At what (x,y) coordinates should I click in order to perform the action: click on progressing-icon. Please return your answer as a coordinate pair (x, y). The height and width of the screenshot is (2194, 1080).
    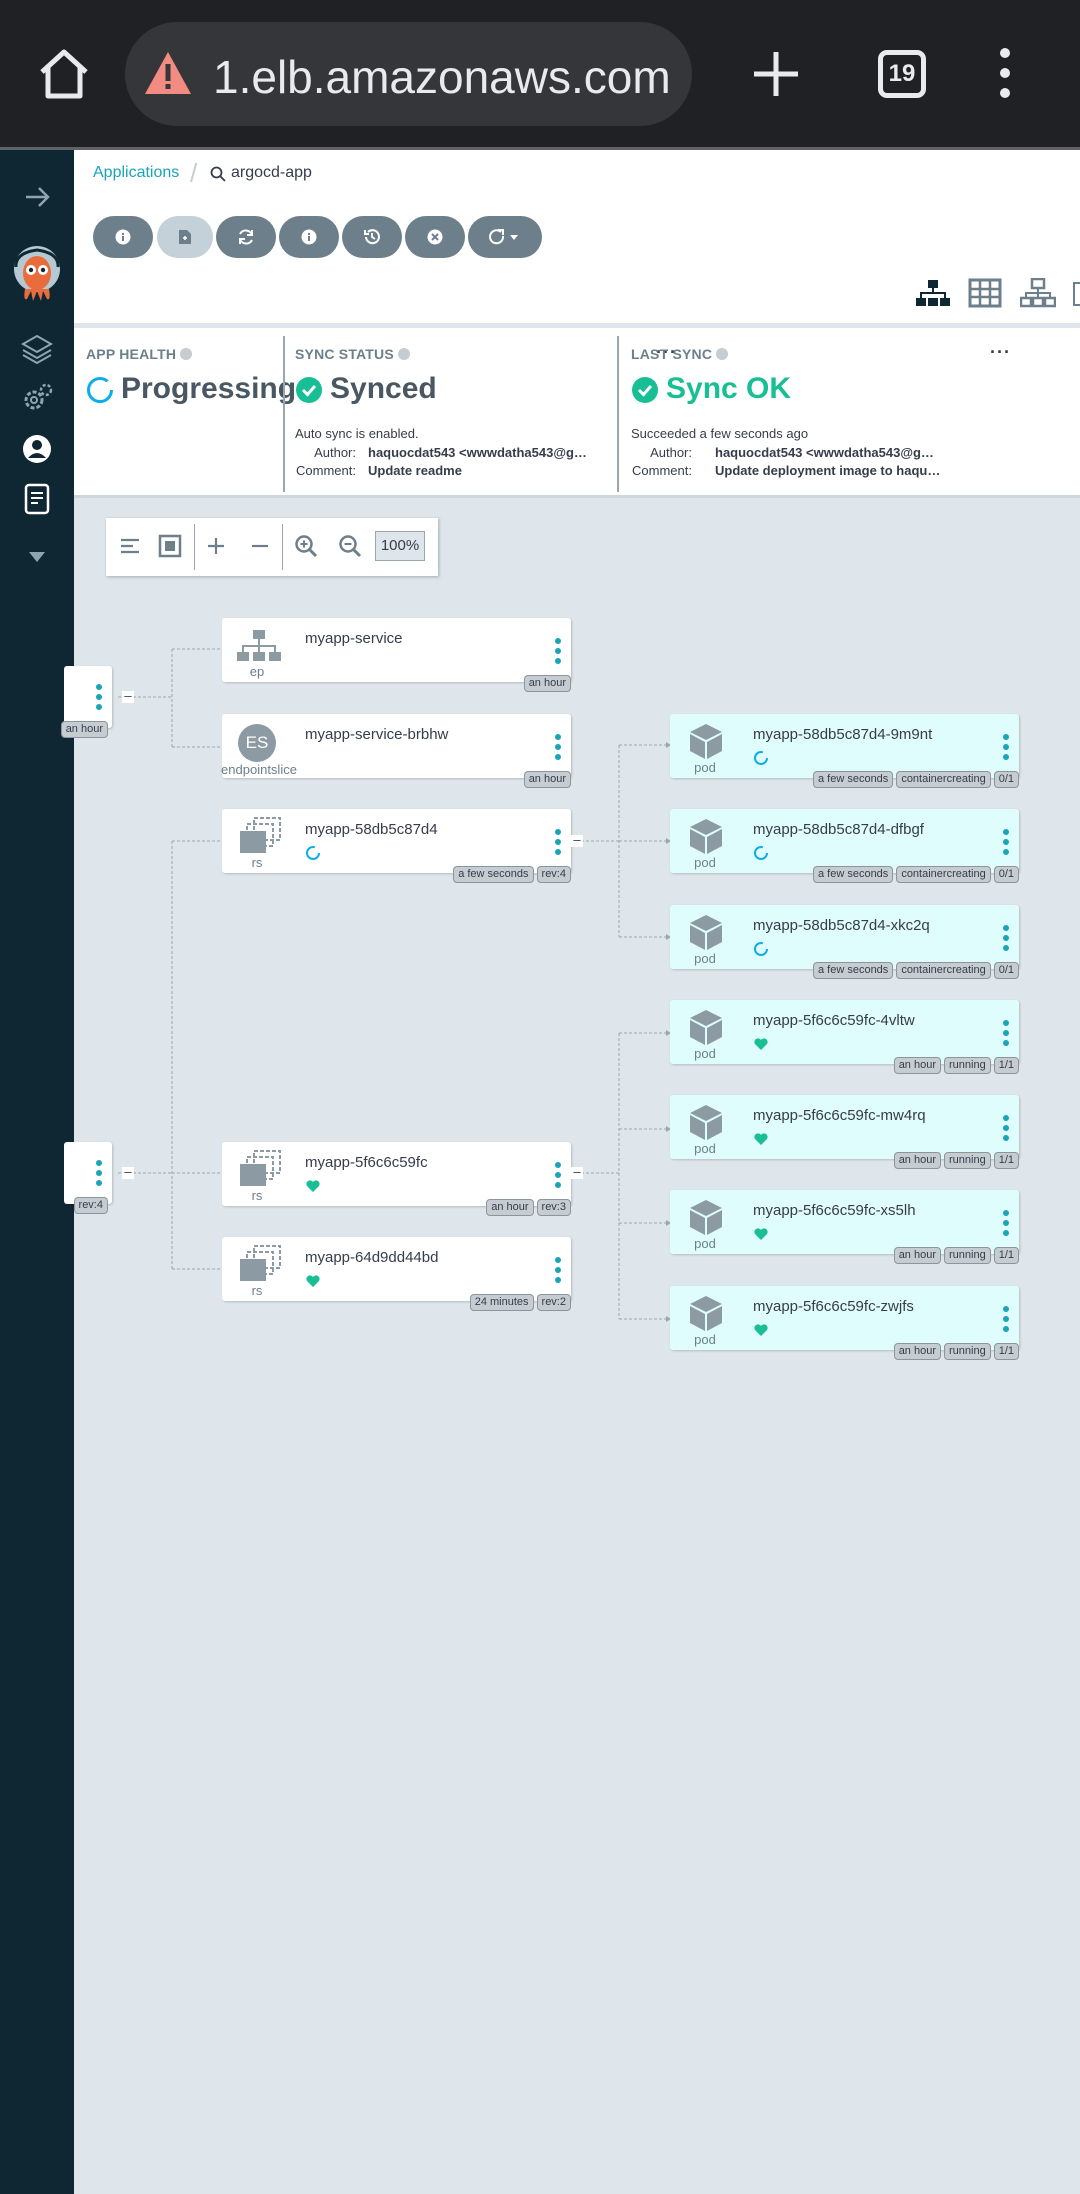
    Looking at the image, I should click on (761, 758).